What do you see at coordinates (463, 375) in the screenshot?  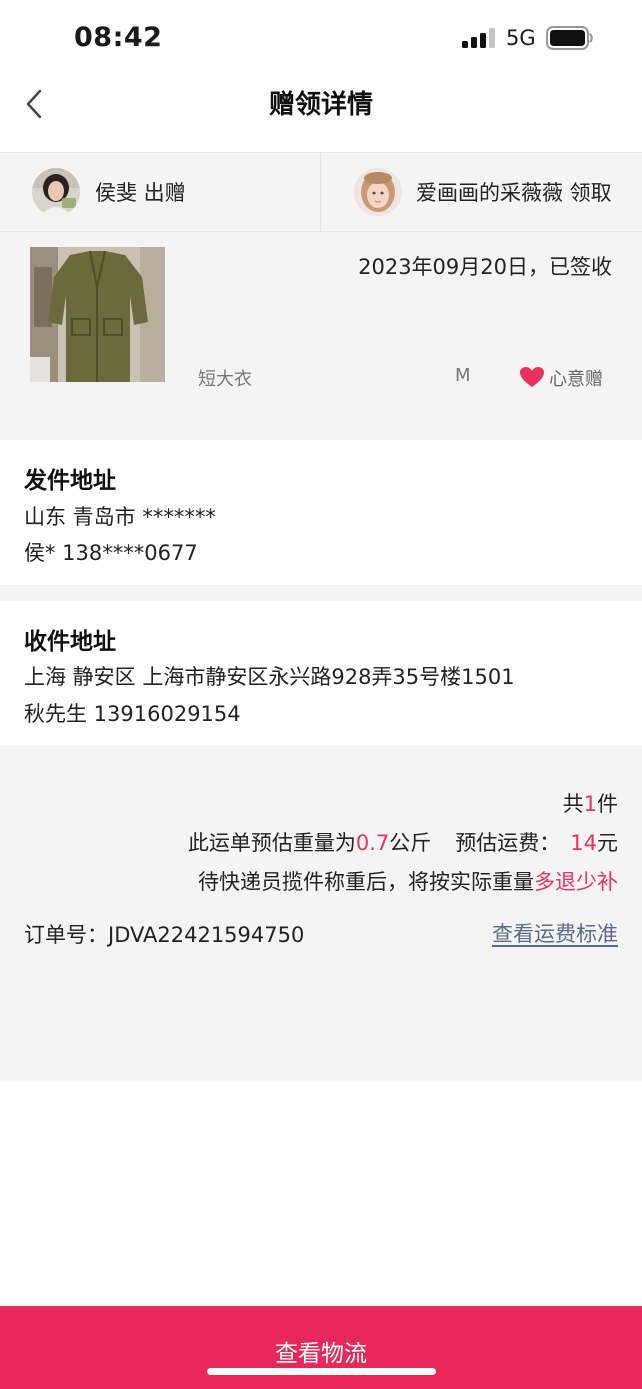 I see `item-size: M` at bounding box center [463, 375].